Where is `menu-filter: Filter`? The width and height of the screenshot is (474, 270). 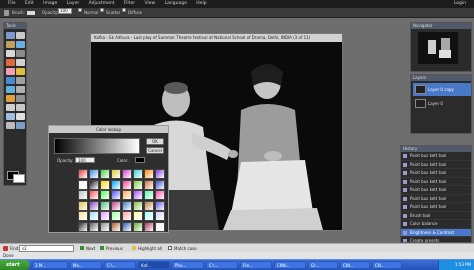
menu-filter: Filter is located at coordinates (129, 4).